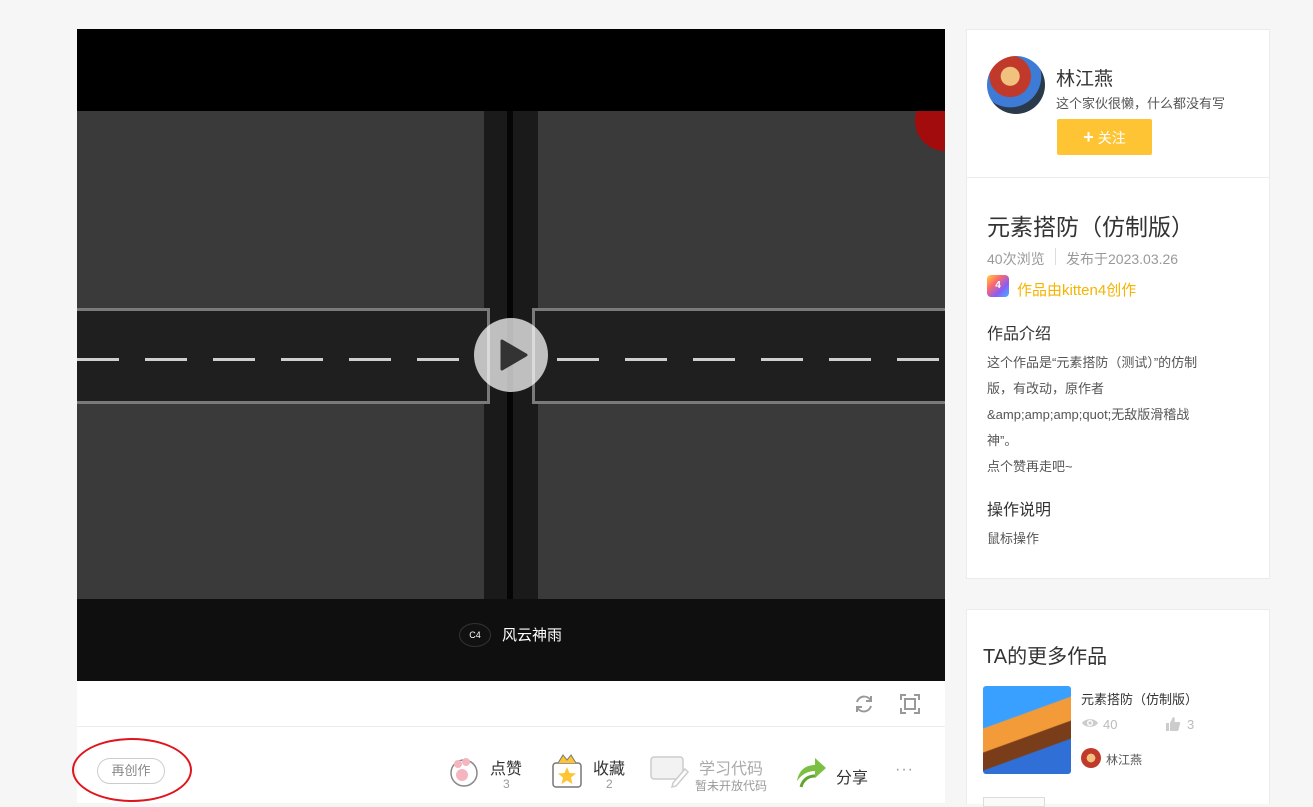 This screenshot has height=807, width=1313. Describe the element at coordinates (1090, 227) in the screenshot. I see `work-title: 元素搭防（仿制版）` at that location.